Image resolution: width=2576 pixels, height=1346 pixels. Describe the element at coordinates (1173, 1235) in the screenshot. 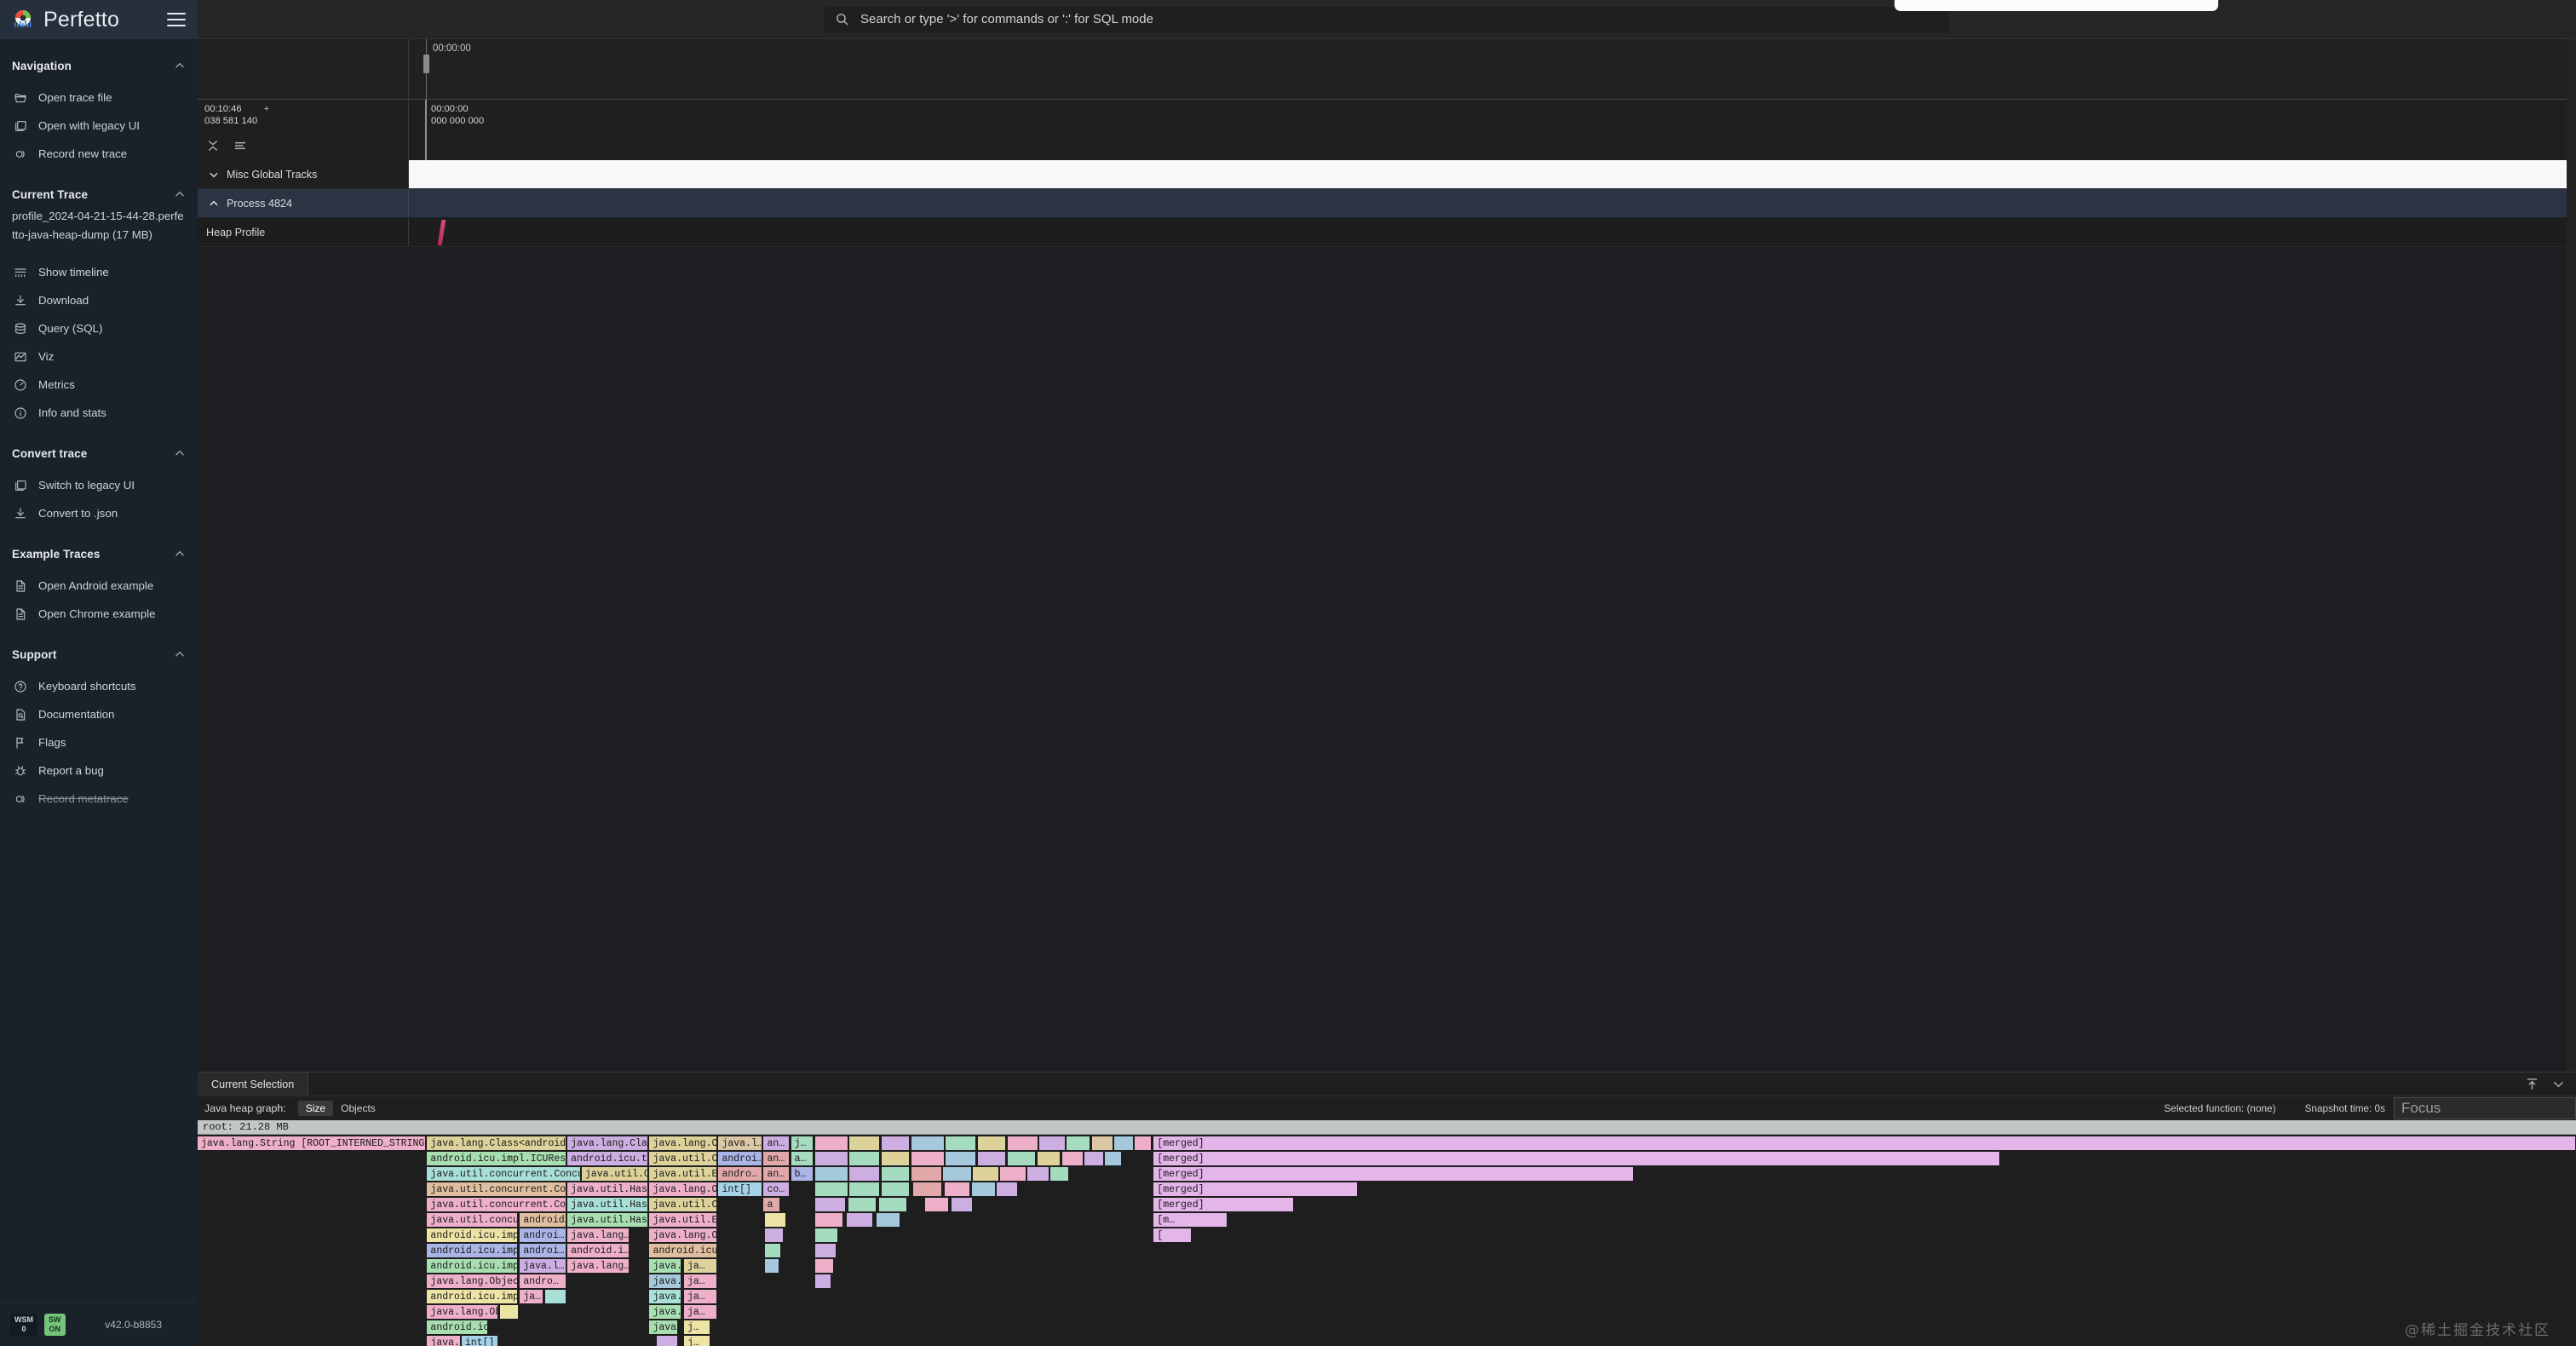

I see `flamegraph-frame: [` at that location.